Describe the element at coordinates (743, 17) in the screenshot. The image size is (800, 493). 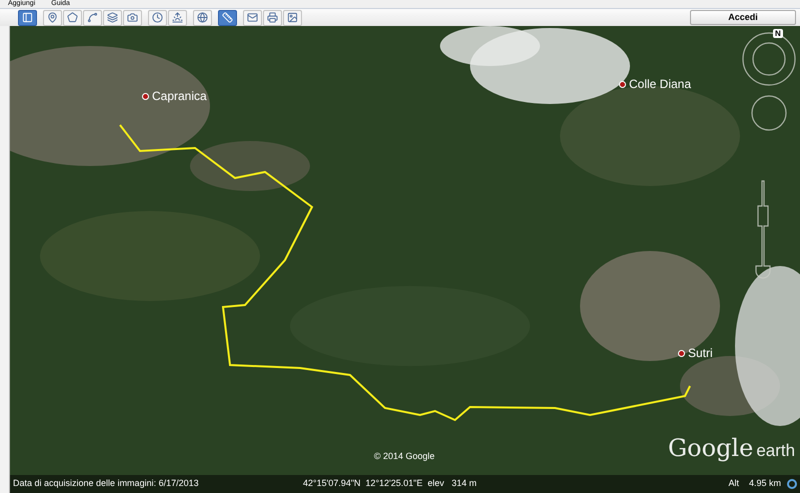
I see `sign-in-button: Accedi` at that location.